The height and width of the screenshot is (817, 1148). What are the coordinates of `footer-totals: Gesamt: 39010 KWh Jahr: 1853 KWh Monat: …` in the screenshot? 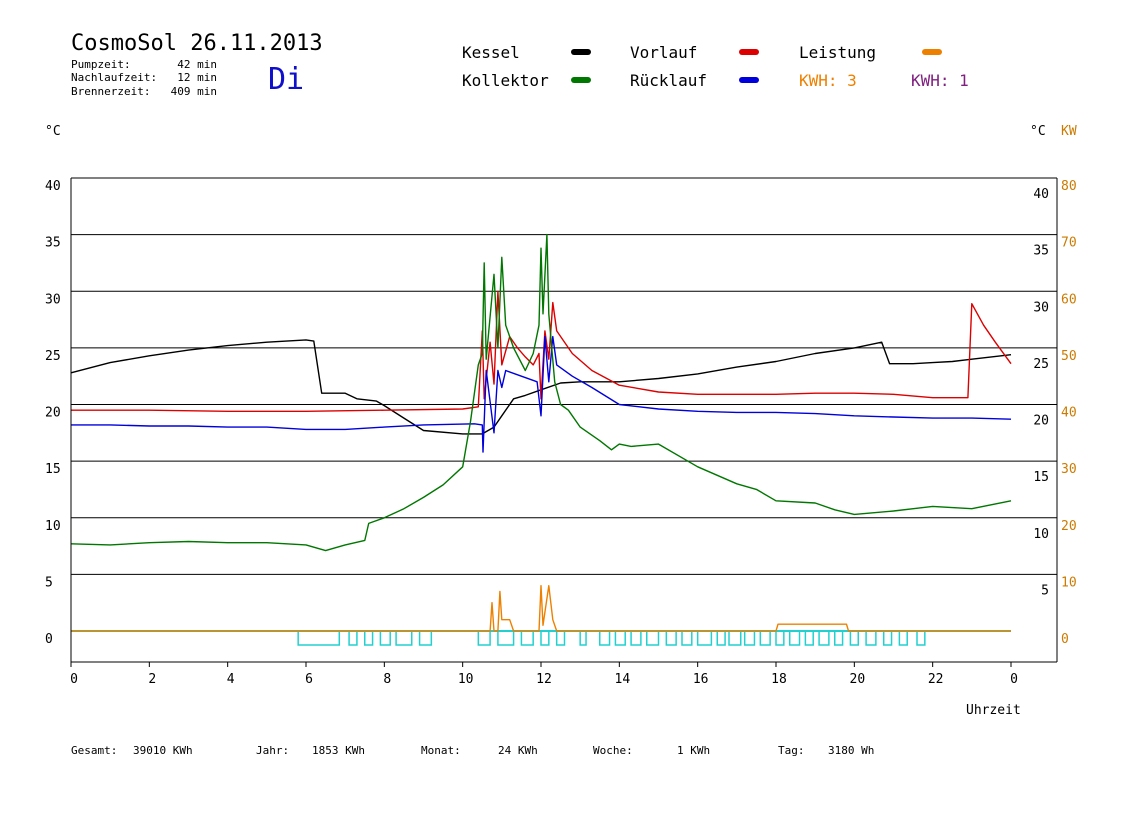 It's located at (472, 750).